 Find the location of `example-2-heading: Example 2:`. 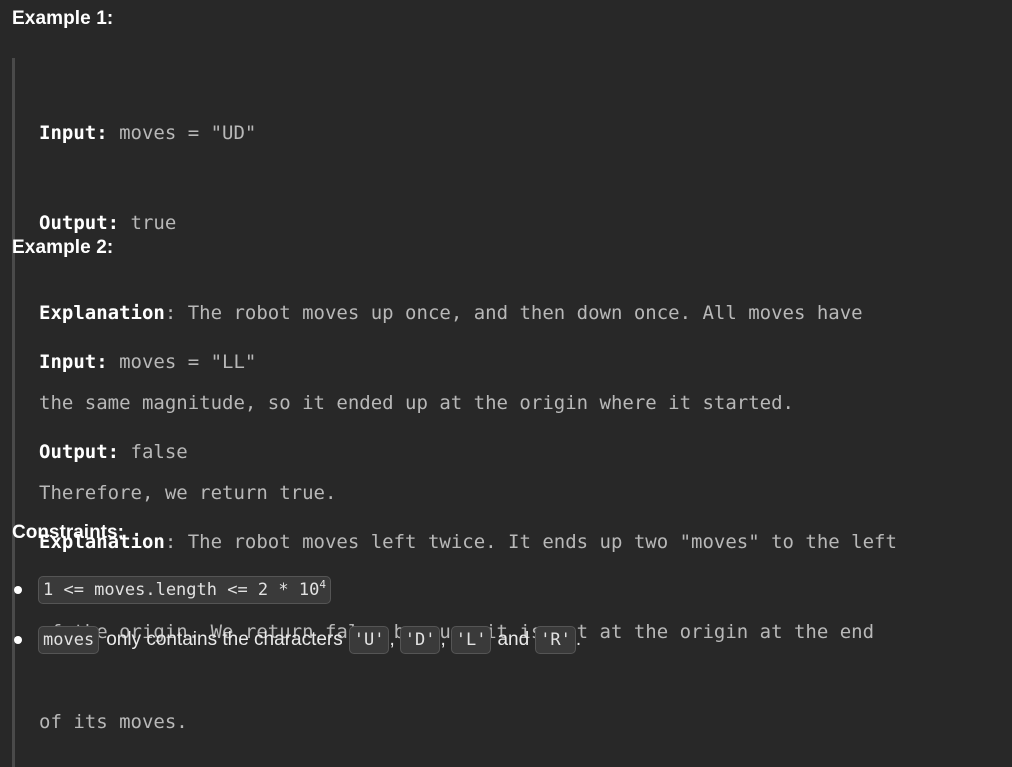

example-2-heading: Example 2: is located at coordinates (63, 247).